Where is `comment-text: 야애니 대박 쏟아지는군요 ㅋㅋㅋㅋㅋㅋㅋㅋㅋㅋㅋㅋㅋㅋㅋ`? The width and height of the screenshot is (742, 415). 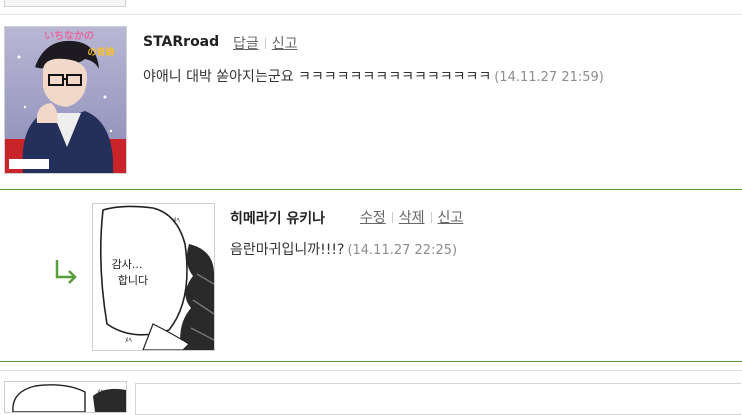 comment-text: 야애니 대박 쏟아지는군요 ㅋㅋㅋㅋㅋㅋㅋㅋㅋㅋㅋㅋㅋㅋㅋ is located at coordinates (317, 77).